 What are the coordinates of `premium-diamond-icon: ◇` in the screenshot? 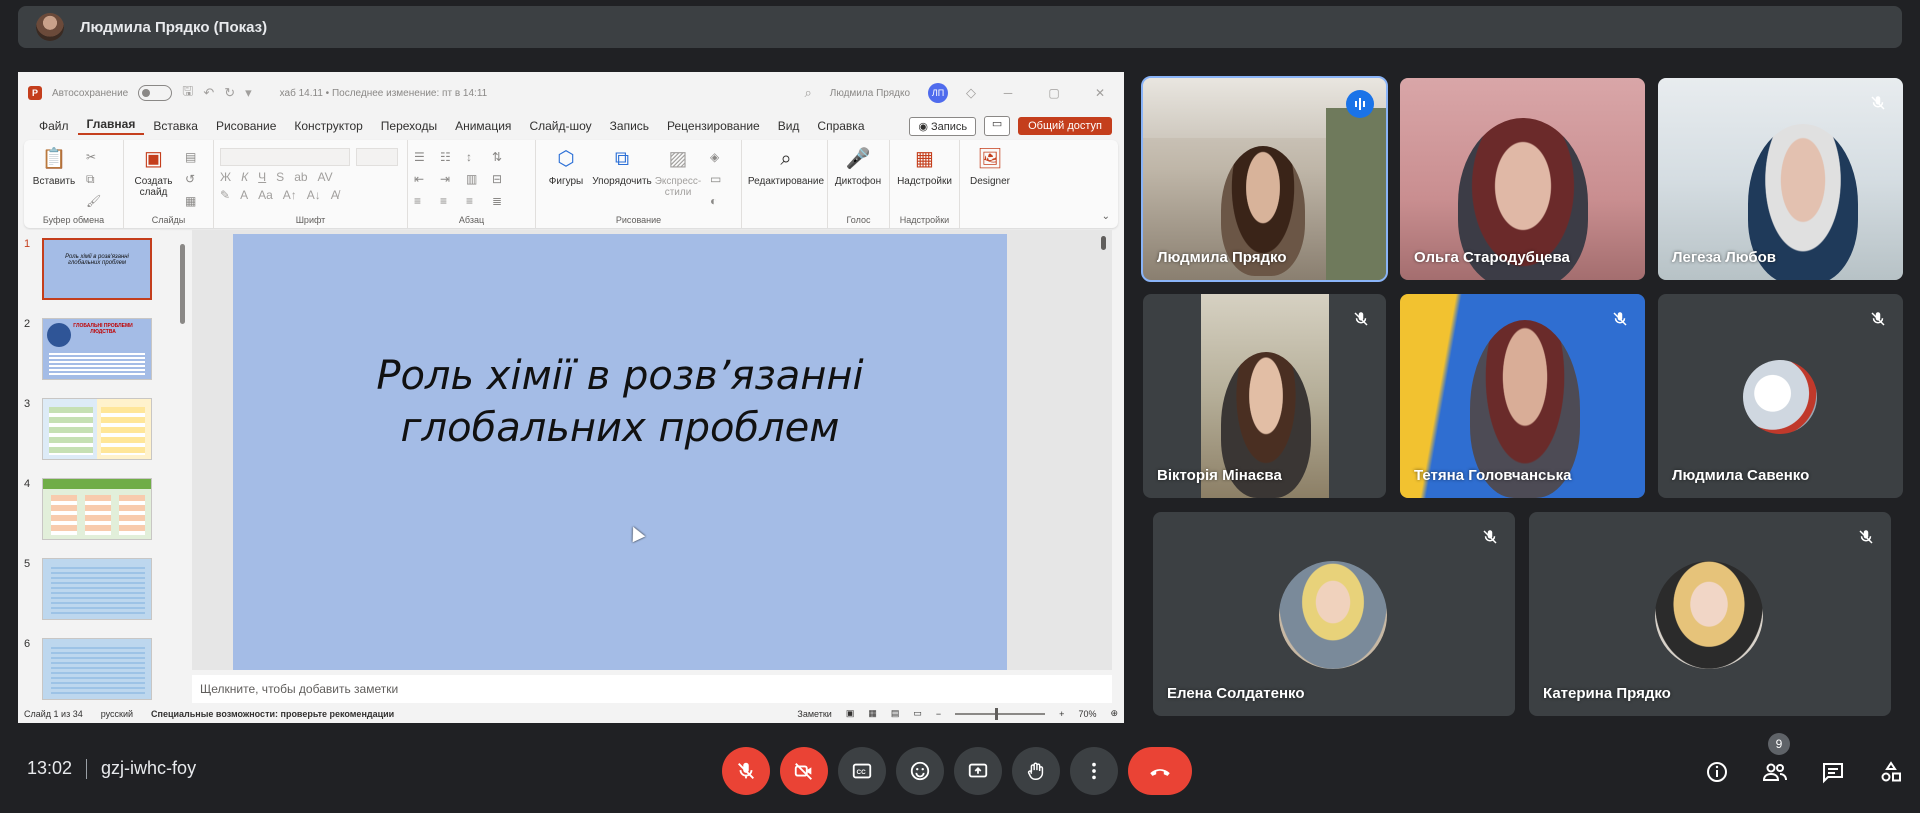 It's located at (971, 93).